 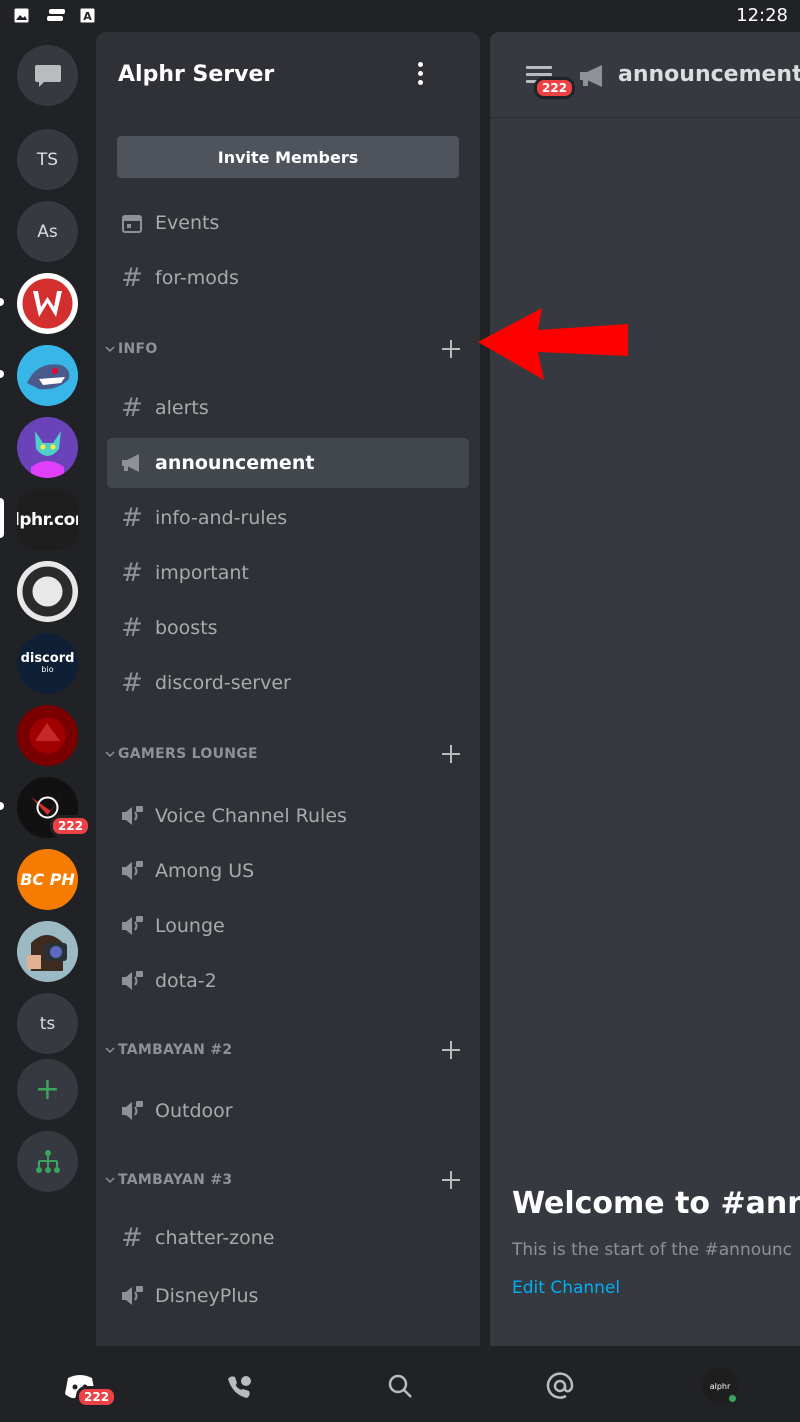 What do you see at coordinates (420, 75) in the screenshot?
I see `server-menu-kebab-icon` at bounding box center [420, 75].